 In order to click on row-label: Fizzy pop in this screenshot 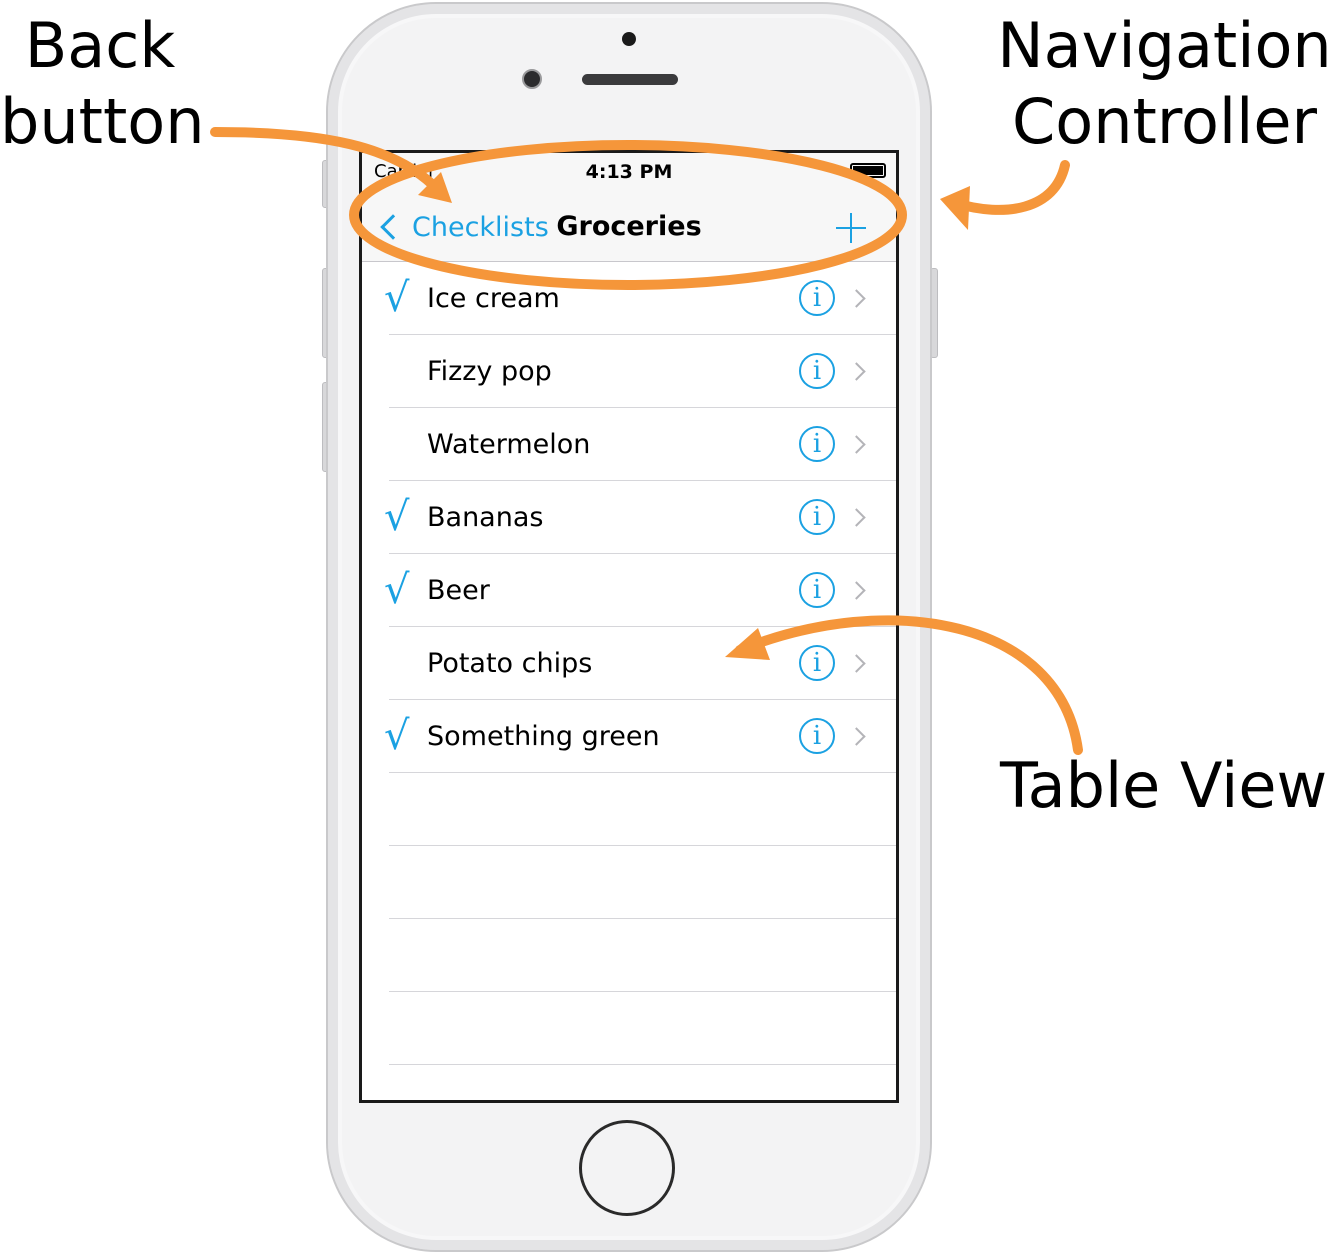, I will do `click(489, 371)`.